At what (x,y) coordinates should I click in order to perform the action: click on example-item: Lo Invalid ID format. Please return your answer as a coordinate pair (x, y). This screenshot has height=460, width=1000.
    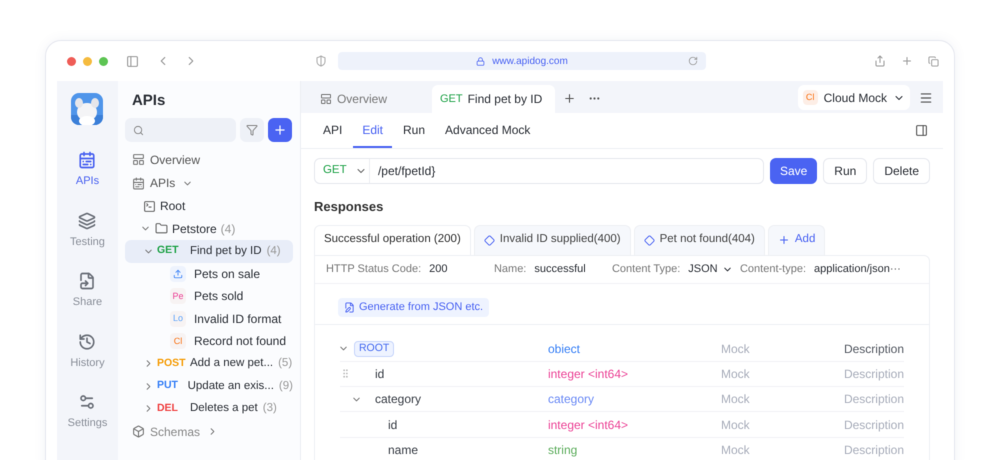
    Looking at the image, I should click on (208, 319).